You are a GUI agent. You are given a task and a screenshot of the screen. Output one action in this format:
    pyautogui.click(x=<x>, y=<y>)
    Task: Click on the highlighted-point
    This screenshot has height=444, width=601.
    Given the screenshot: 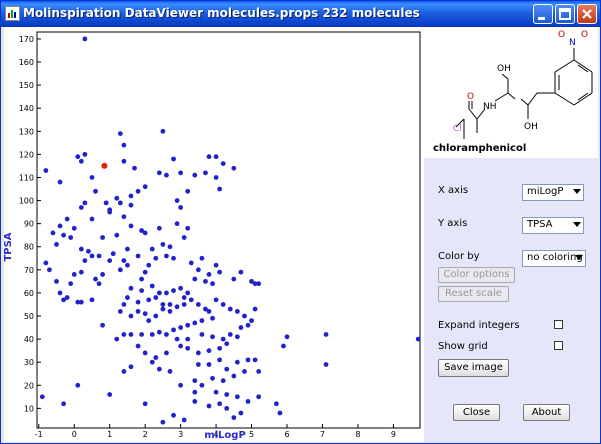 What is the action you would take?
    pyautogui.click(x=104, y=165)
    